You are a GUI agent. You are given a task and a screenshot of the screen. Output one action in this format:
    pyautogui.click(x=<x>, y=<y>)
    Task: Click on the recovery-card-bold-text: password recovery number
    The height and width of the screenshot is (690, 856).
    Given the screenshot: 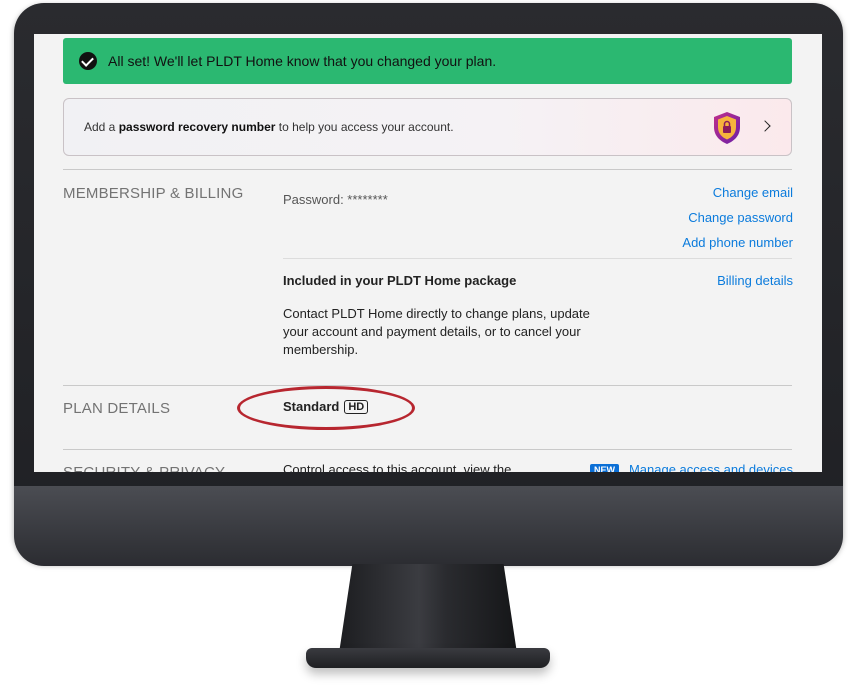 What is the action you would take?
    pyautogui.click(x=197, y=127)
    